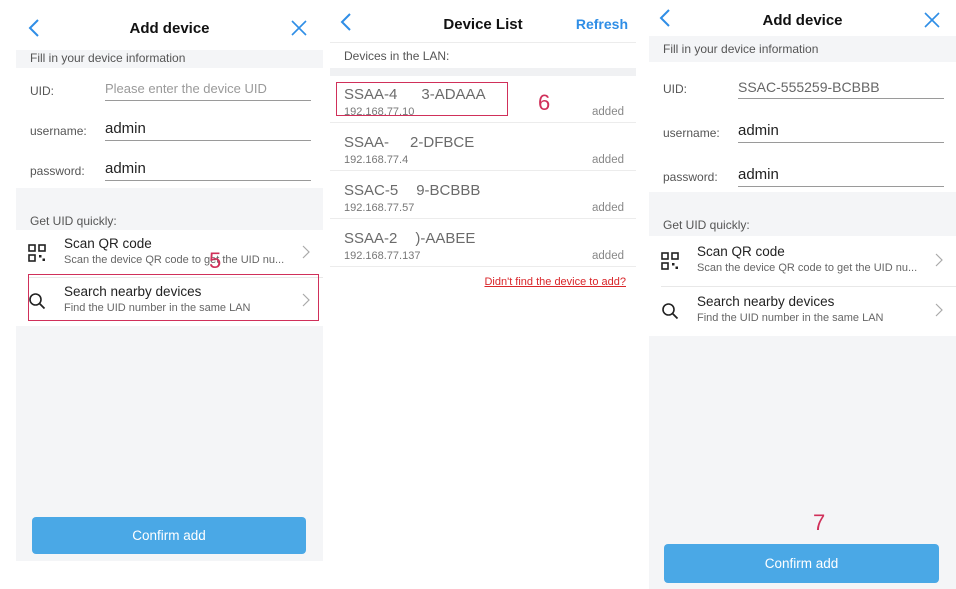 This screenshot has width=956, height=589. Describe the element at coordinates (483, 25) in the screenshot. I see `header: Device List Refresh` at that location.